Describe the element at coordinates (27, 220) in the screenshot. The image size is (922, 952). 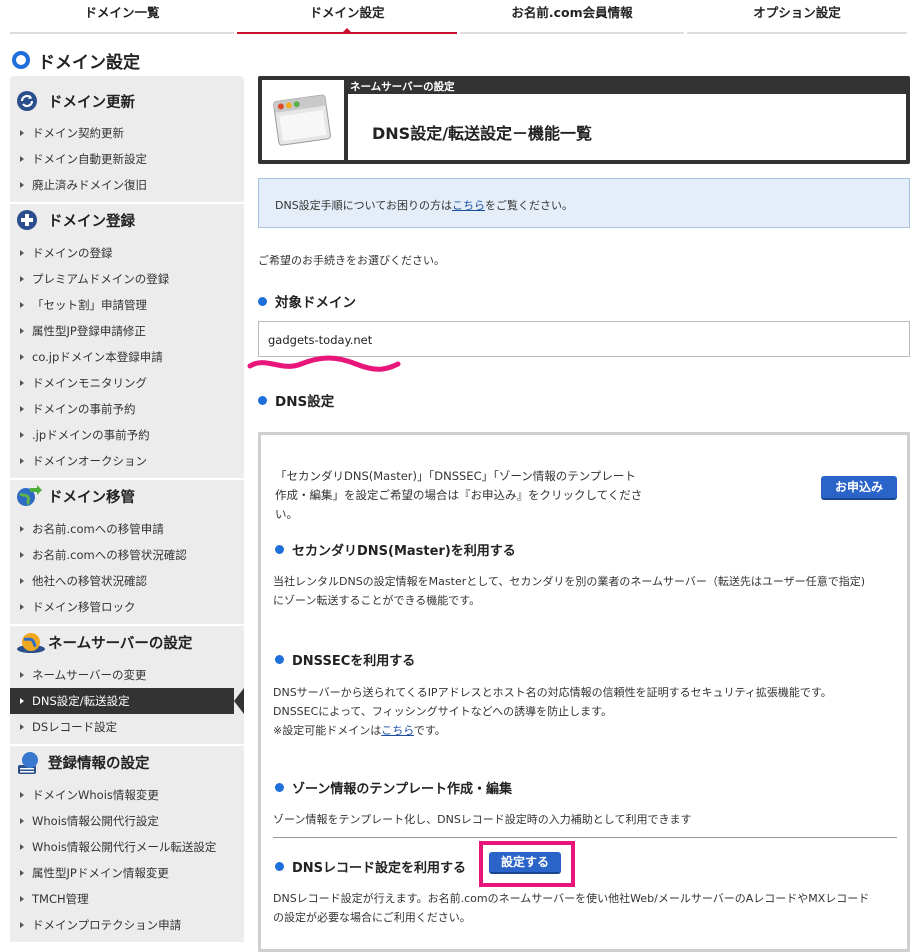
I see `plus-icon` at that location.